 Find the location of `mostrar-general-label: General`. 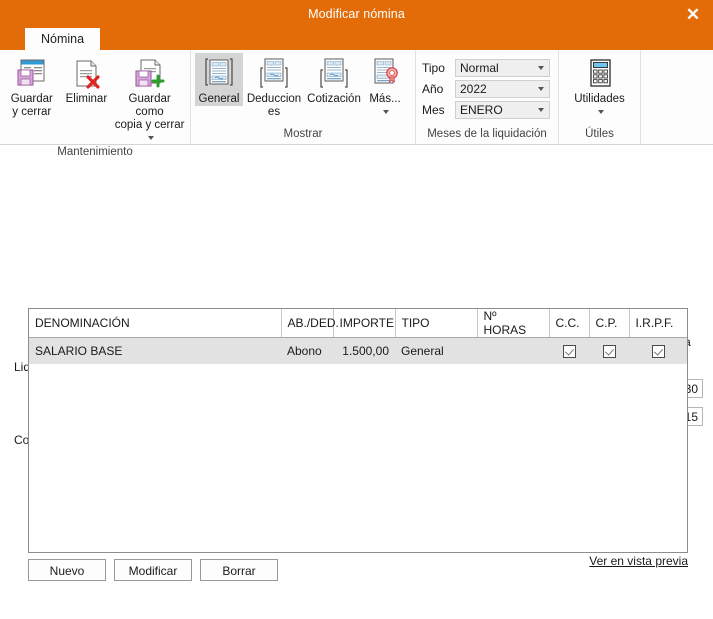

mostrar-general-label: General is located at coordinates (219, 99).